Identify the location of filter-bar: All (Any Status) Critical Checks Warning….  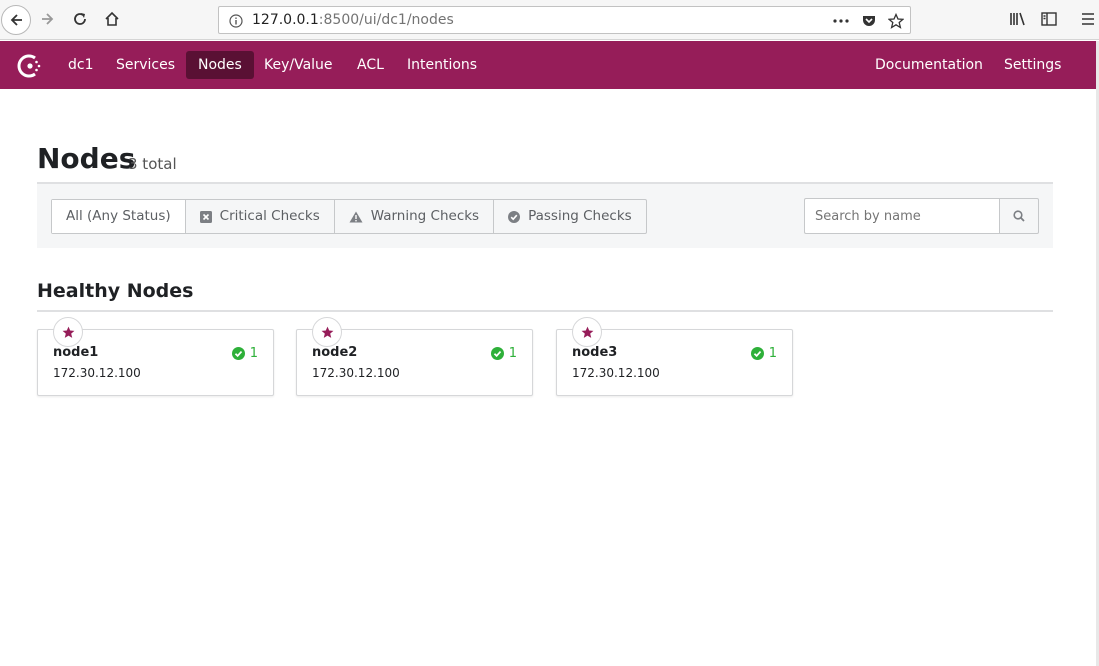
(545, 216).